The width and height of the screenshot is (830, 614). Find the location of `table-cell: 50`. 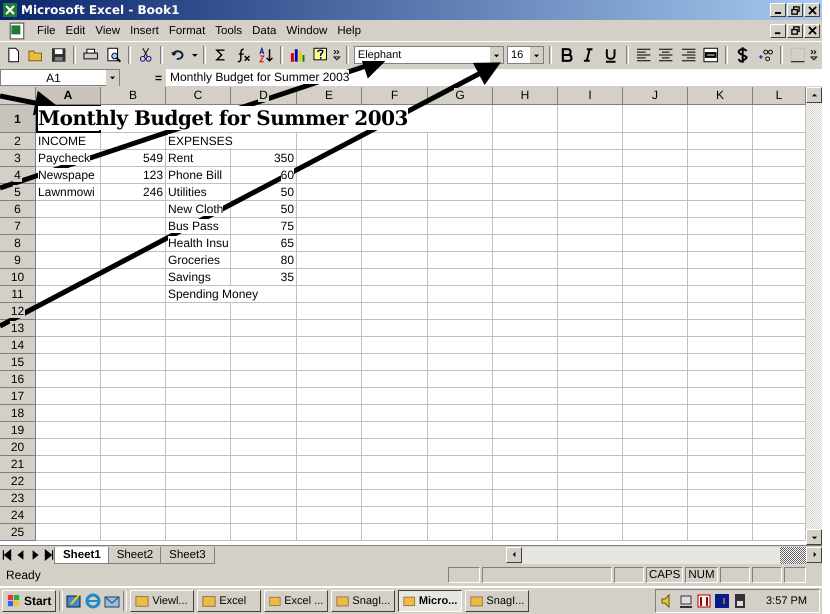

table-cell: 50 is located at coordinates (264, 209).